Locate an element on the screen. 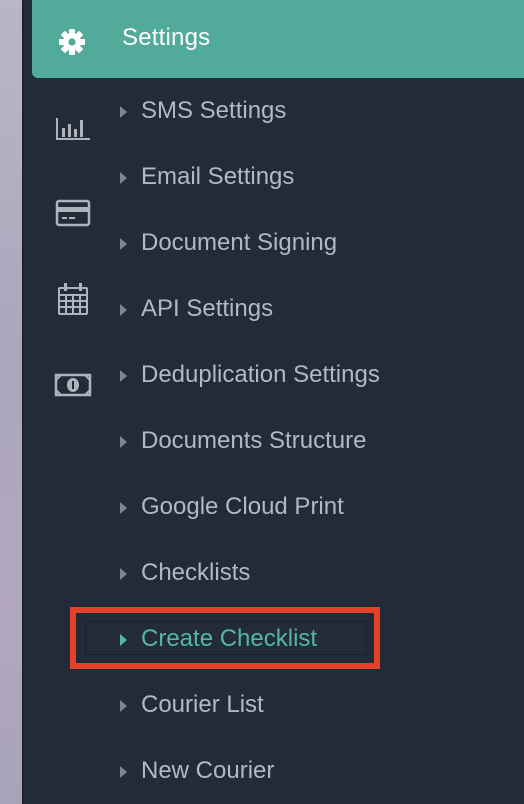 This screenshot has width=524, height=804. menu-item-label: Create Checklist is located at coordinates (229, 638).